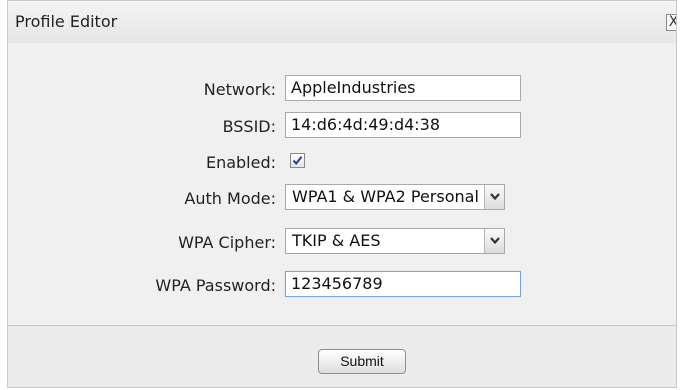 Image resolution: width=684 pixels, height=390 pixels. Describe the element at coordinates (385, 196) in the screenshot. I see `auth-mode-selected-value: WPA1 & WPA2 Personal` at that location.